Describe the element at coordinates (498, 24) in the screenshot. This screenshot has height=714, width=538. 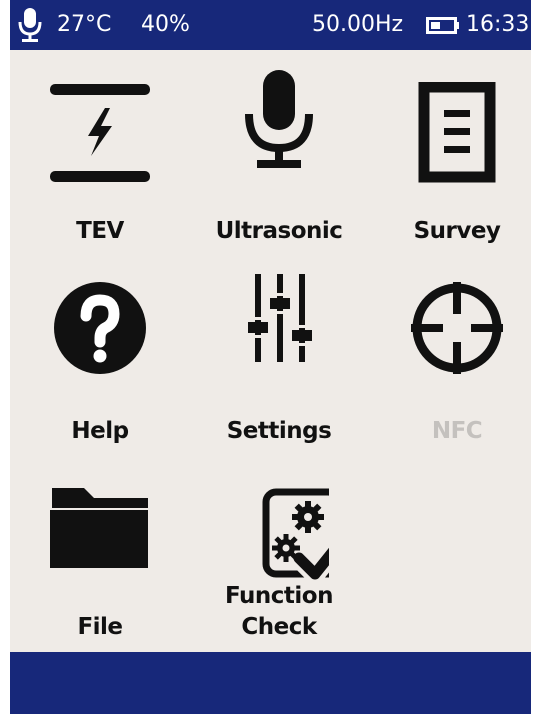
I see `clock-readout: 16:33` at that location.